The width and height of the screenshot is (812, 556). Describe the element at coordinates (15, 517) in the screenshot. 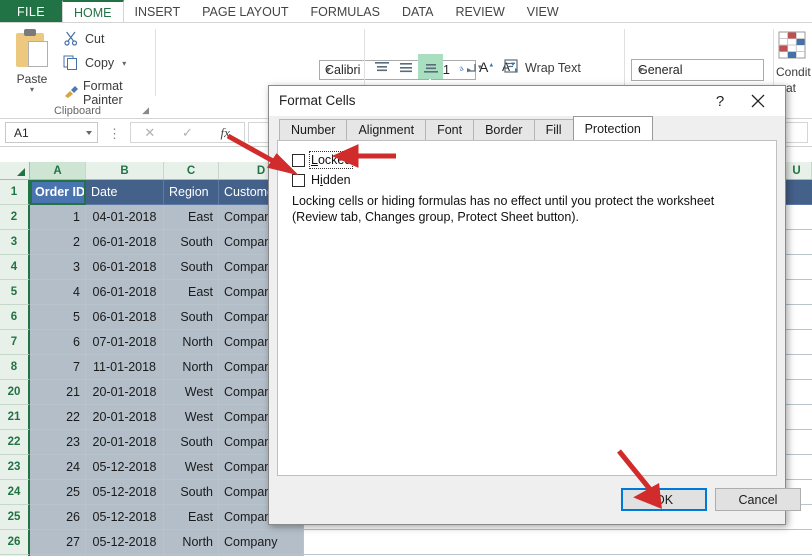

I see `row-header: 25` at that location.